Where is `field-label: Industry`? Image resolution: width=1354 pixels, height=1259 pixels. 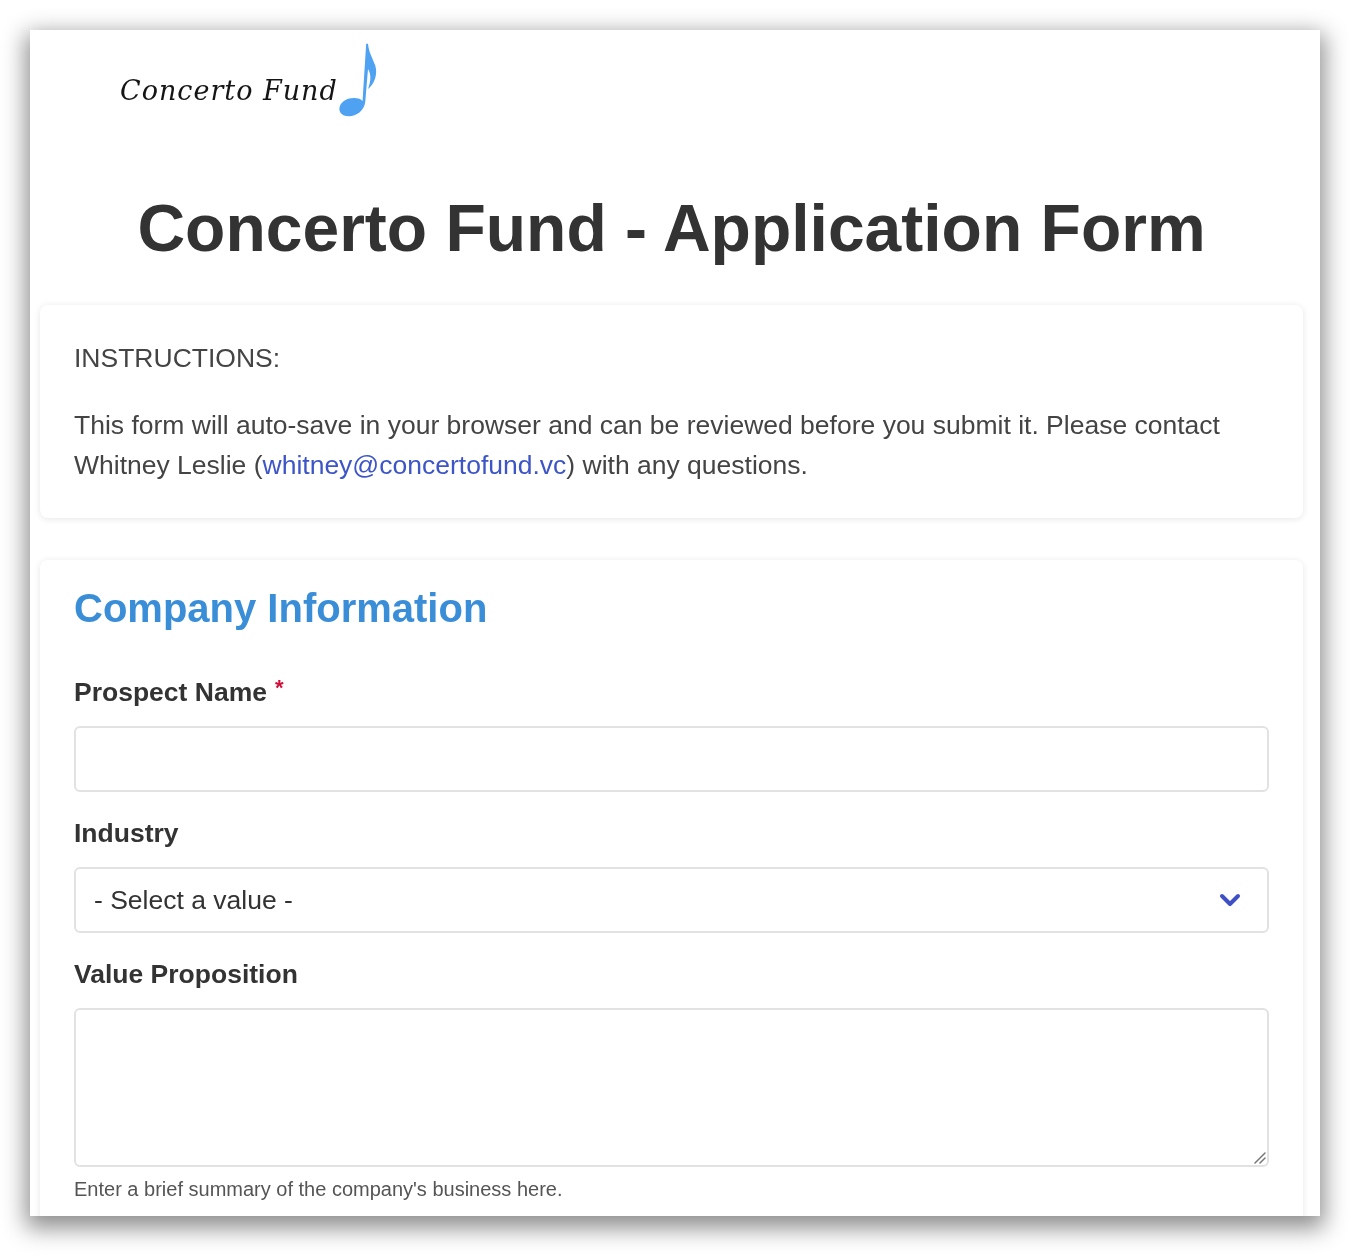
field-label: Industry is located at coordinates (126, 833).